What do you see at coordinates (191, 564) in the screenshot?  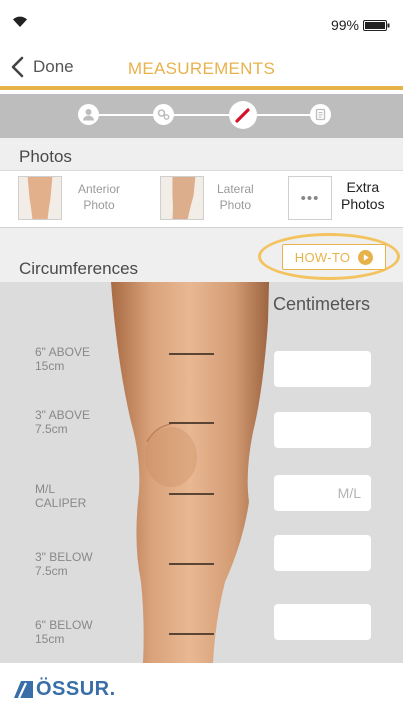 I see `measure-line-3-below` at bounding box center [191, 564].